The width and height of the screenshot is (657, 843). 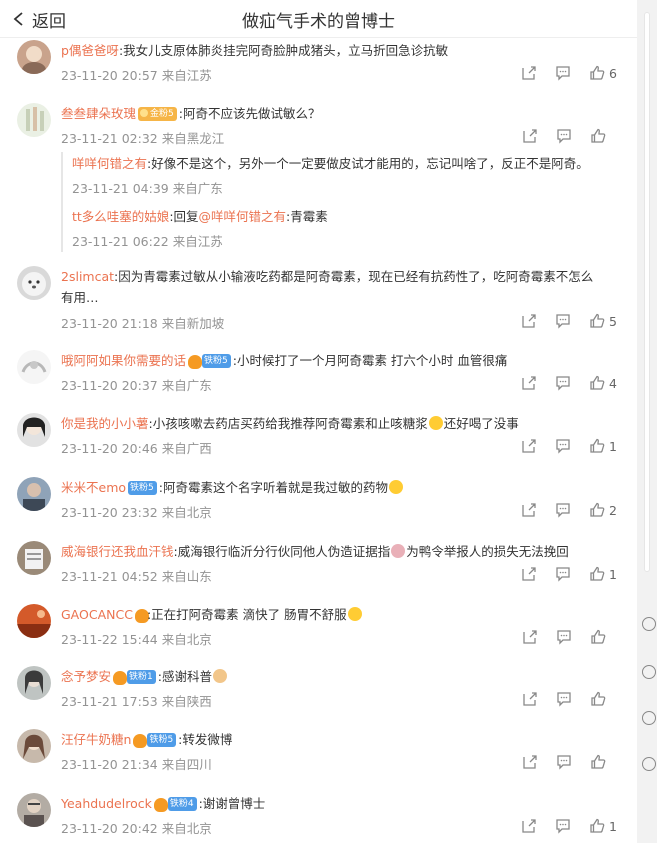 What do you see at coordinates (86, 676) in the screenshot?
I see `comment-username: 念予梦安` at bounding box center [86, 676].